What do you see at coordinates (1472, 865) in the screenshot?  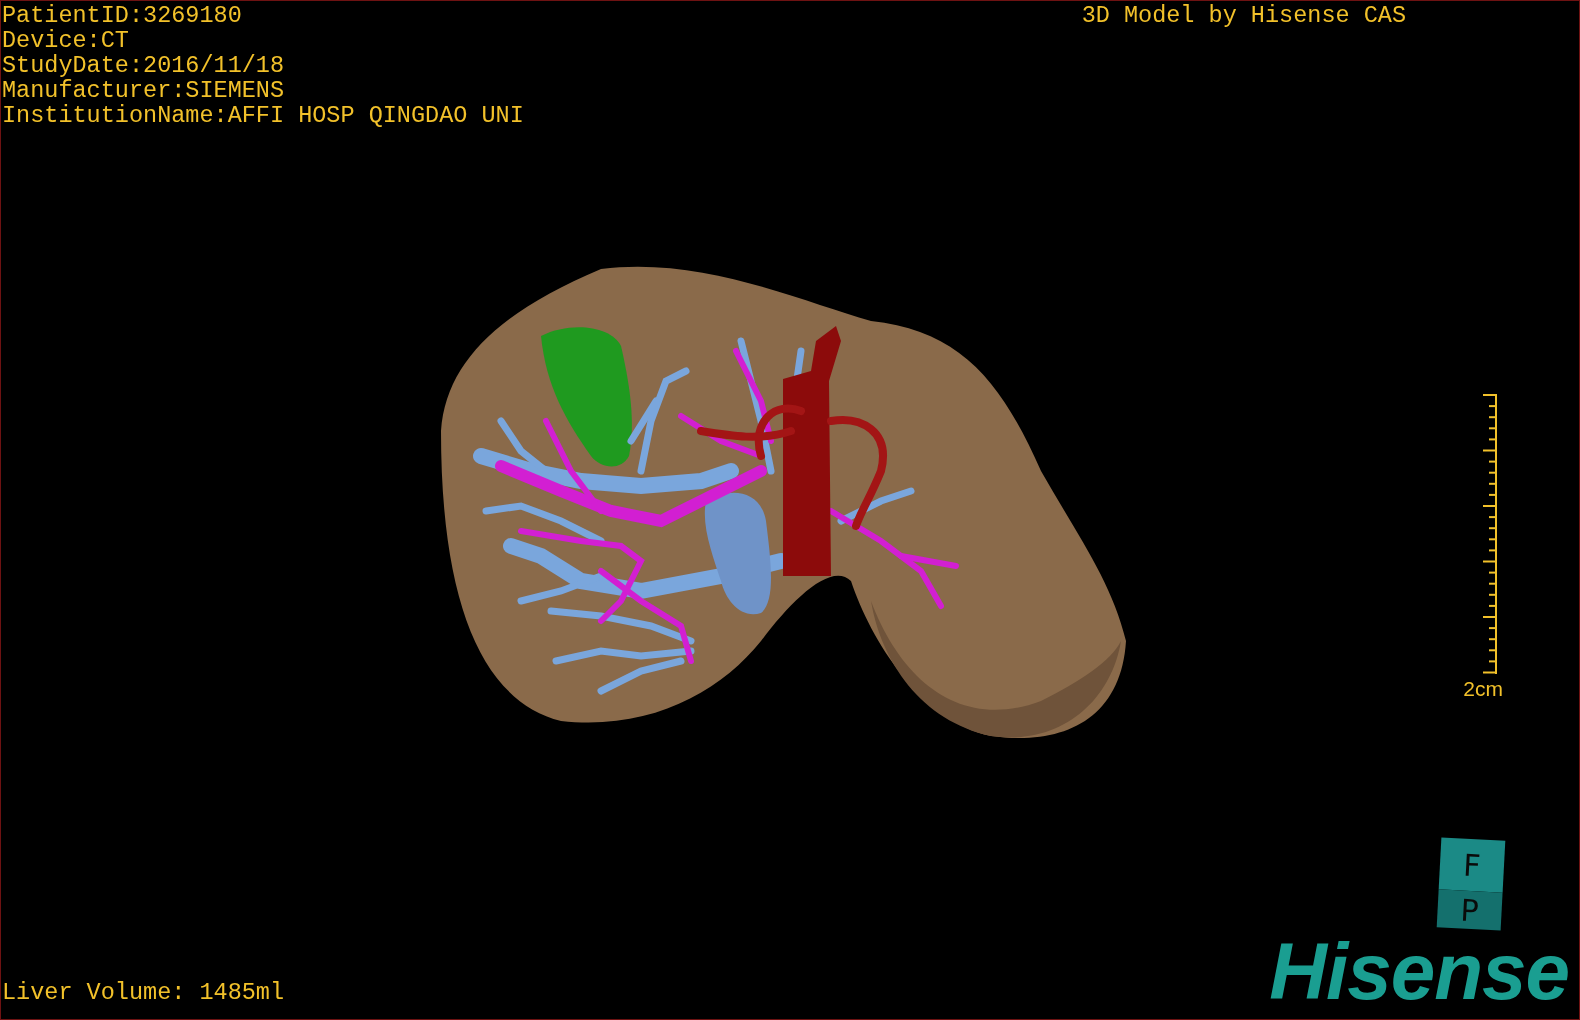 I see `cube-face: F` at bounding box center [1472, 865].